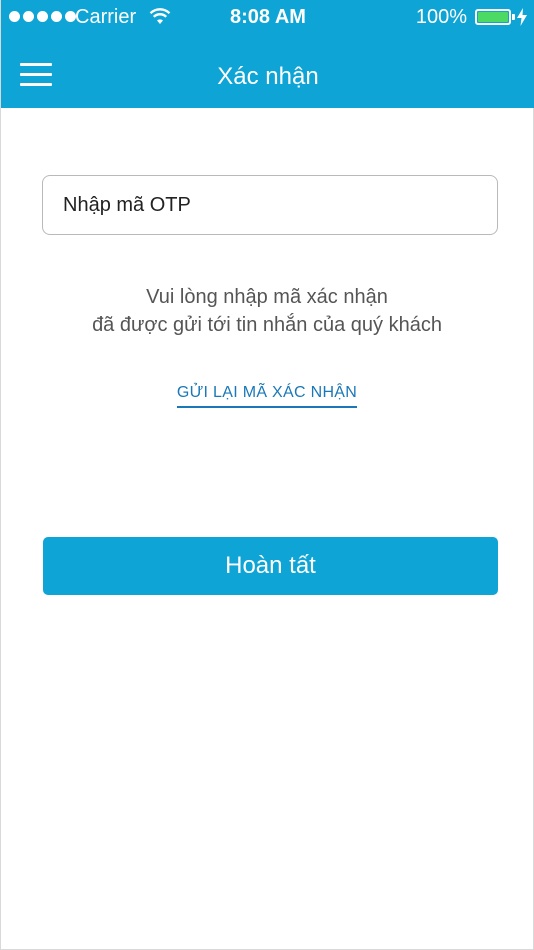  I want to click on status-bar: Carrier 8:08 AM 100%, so click(267, 17).